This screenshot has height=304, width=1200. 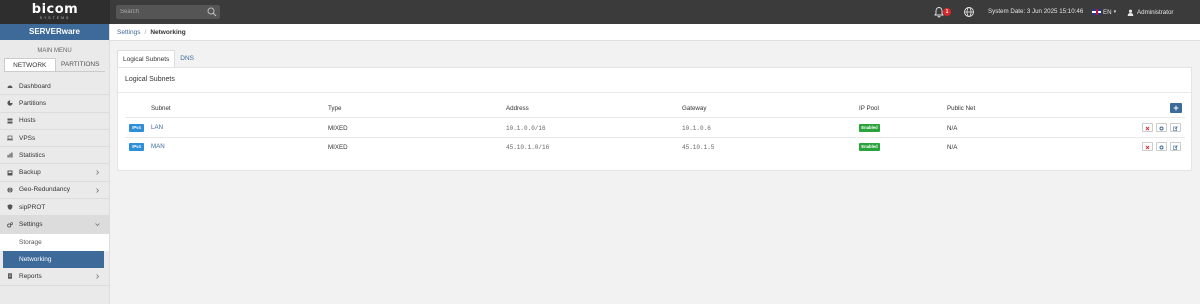 What do you see at coordinates (335, 108) in the screenshot?
I see `column-header-type: Type` at bounding box center [335, 108].